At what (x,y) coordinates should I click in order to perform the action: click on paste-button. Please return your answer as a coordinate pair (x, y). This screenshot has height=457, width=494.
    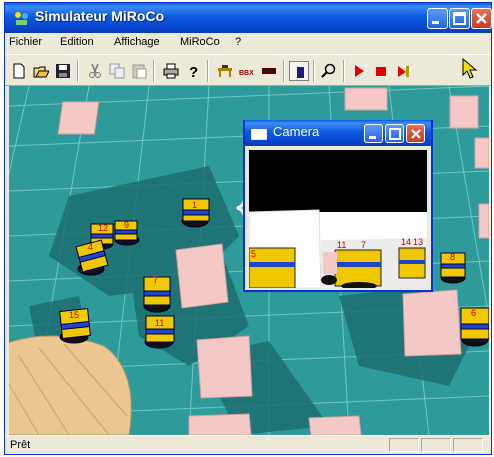
    Looking at the image, I should click on (139, 71).